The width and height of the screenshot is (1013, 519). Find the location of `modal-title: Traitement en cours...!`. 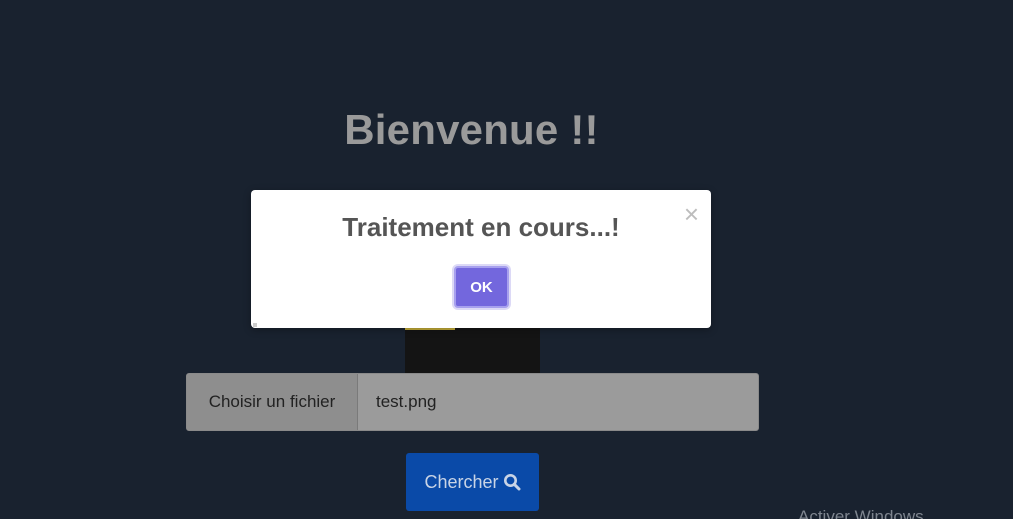

modal-title: Traitement en cours...! is located at coordinates (481, 227).